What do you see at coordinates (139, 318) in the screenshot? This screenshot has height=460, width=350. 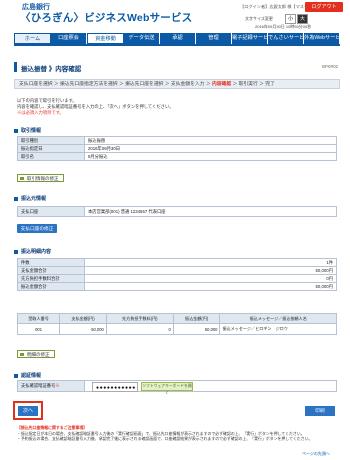 I see `col-fee: 先方負担手数料(円)` at bounding box center [139, 318].